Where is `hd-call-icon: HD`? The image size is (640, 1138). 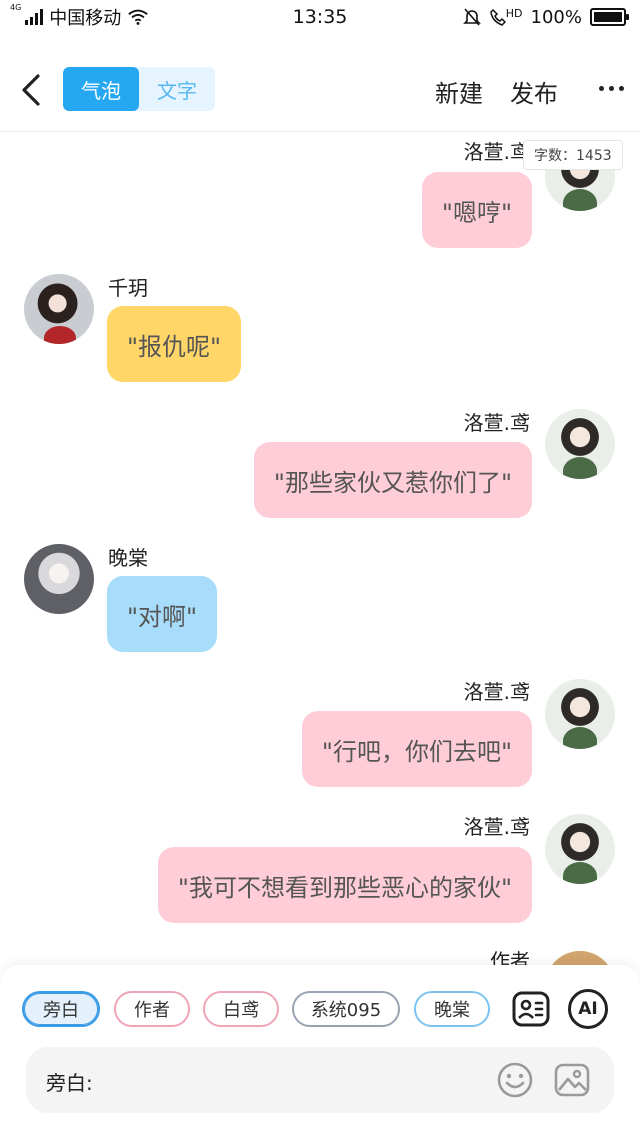 hd-call-icon: HD is located at coordinates (506, 16).